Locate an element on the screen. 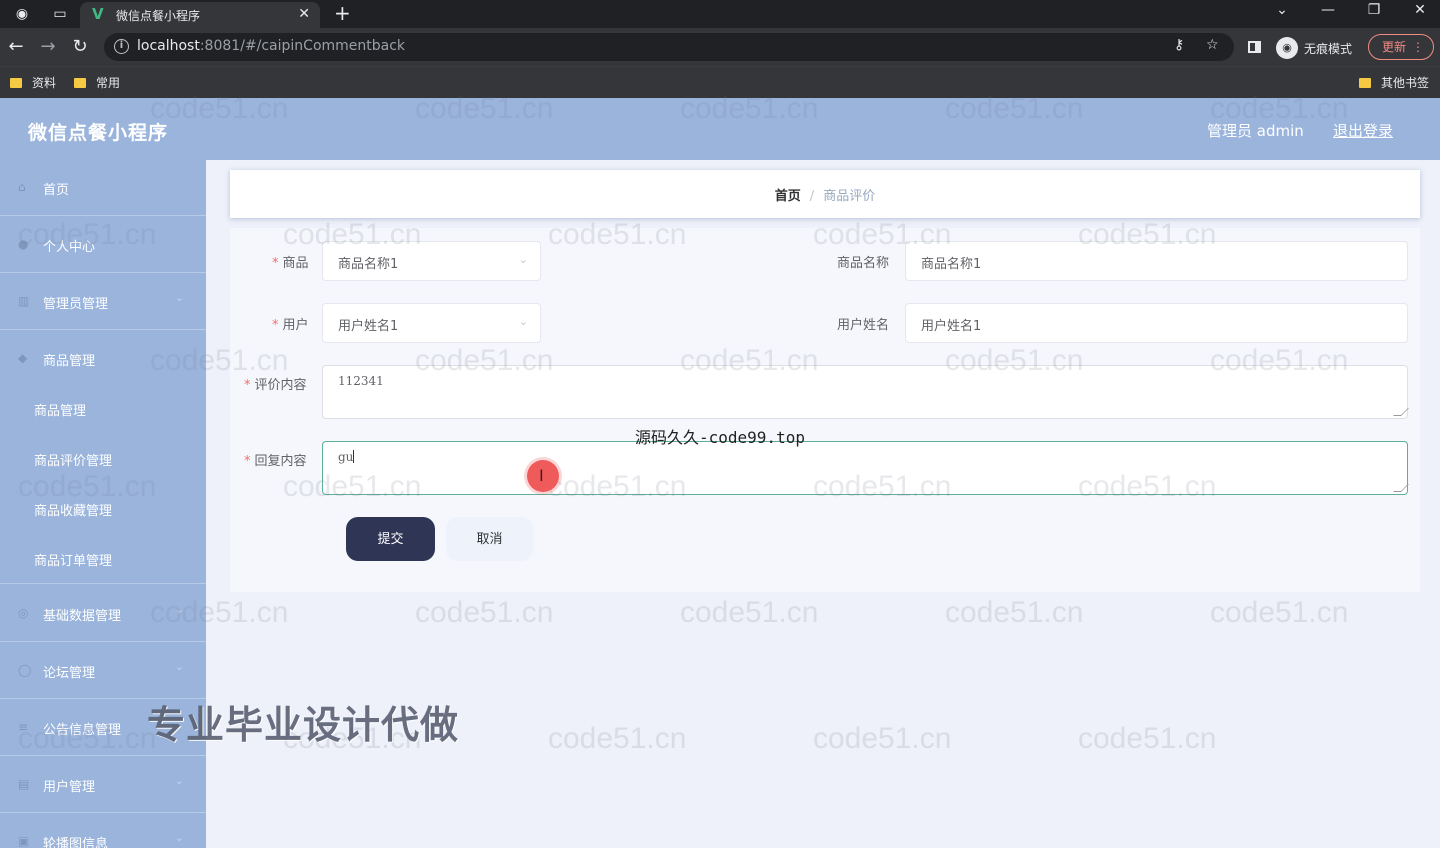 This screenshot has height=848, width=1440. update-button: 更新 ⋮ is located at coordinates (1401, 47).